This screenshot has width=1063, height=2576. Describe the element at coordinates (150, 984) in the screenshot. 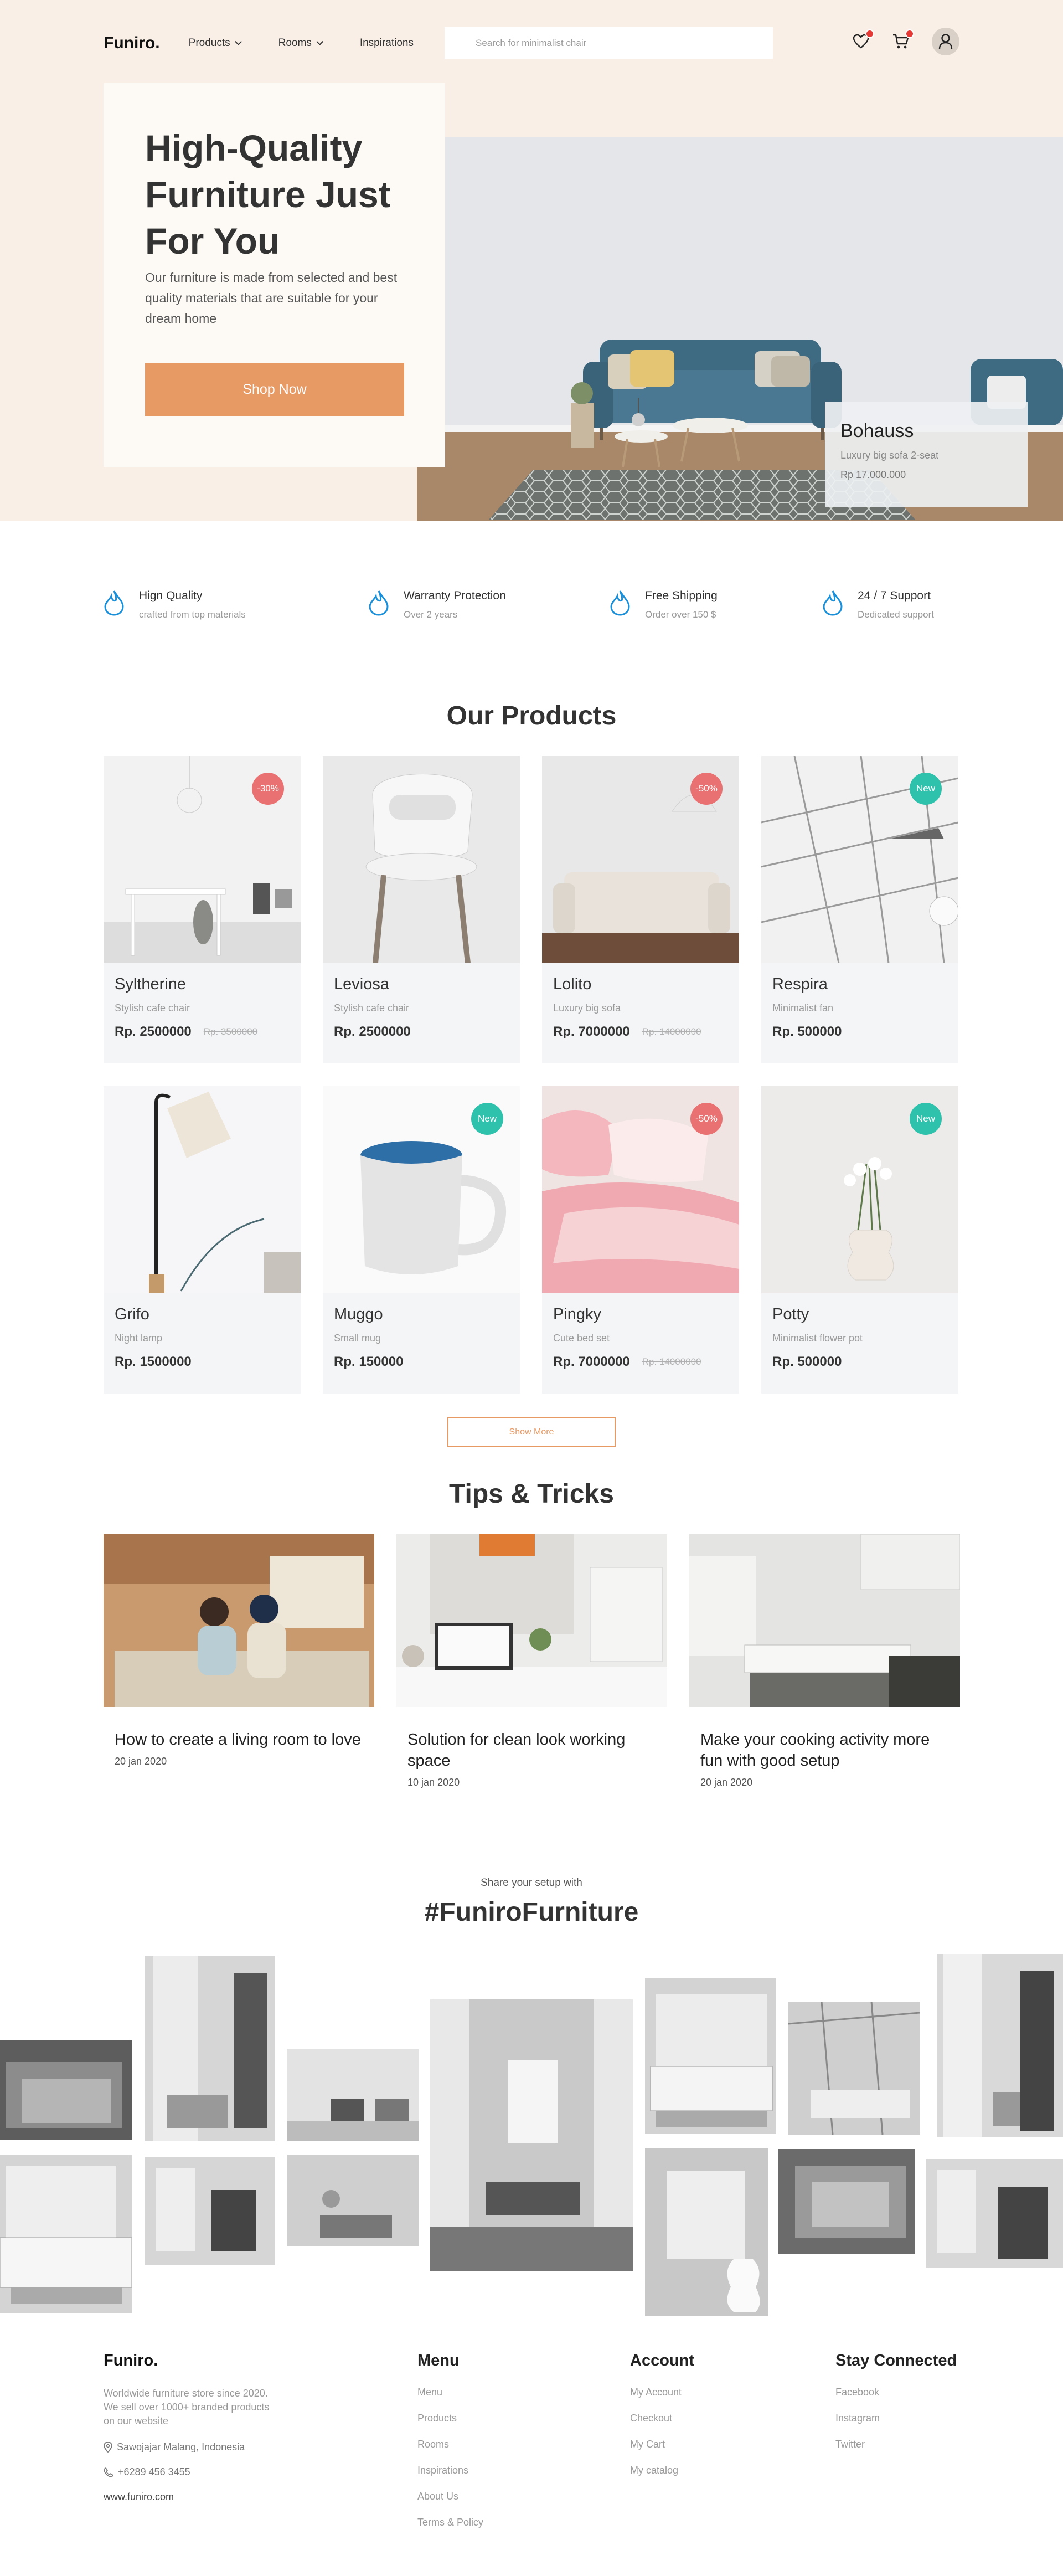

I see `product-name: Syltherine` at that location.